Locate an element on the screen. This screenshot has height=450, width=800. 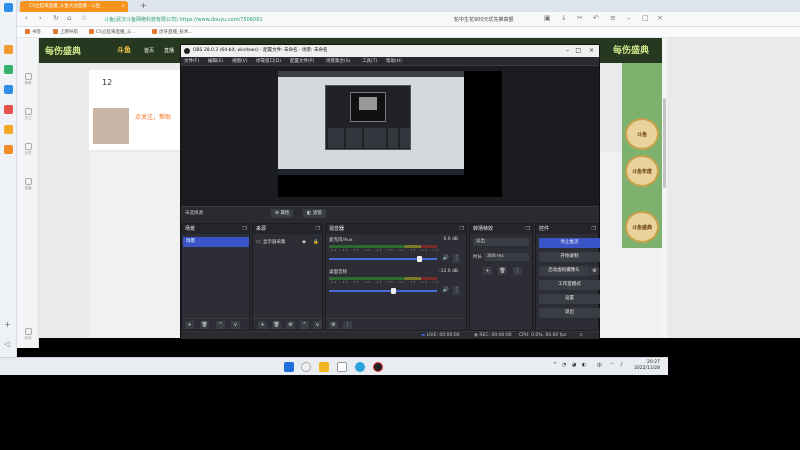
settings-button: 设置 is located at coordinates (569, 299).